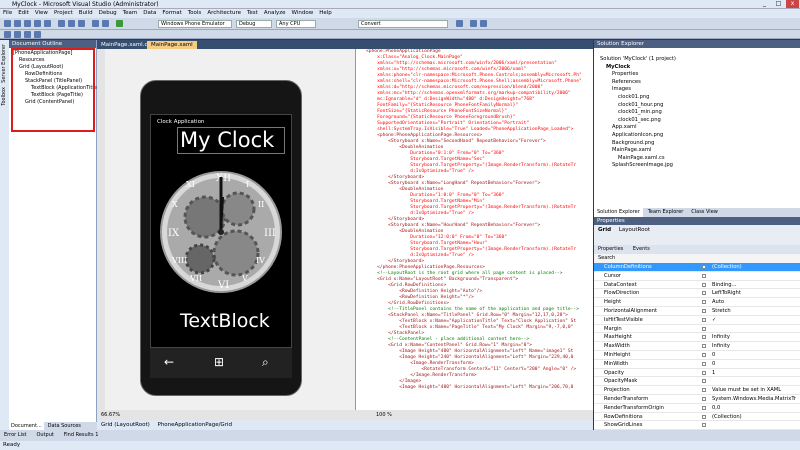 This screenshot has height=450, width=800. I want to click on menu-debug: Debug, so click(108, 13).